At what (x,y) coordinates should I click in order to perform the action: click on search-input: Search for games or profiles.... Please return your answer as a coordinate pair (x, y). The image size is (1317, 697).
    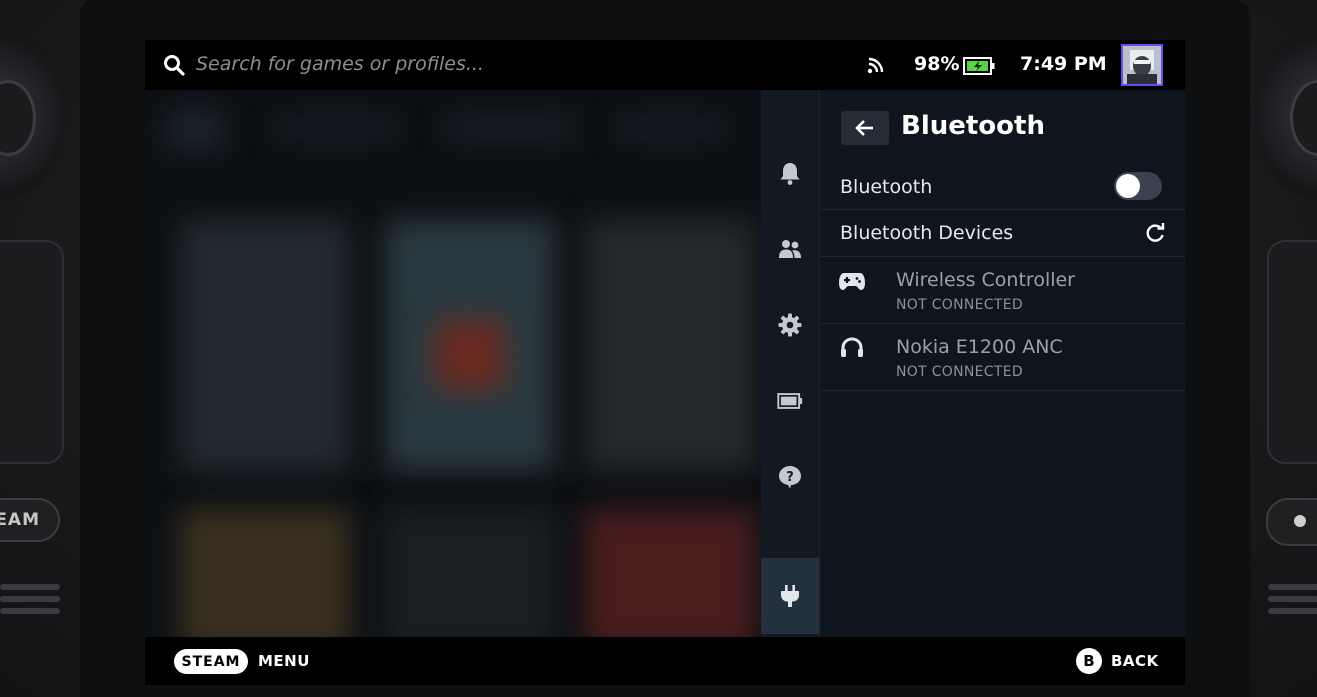
    Looking at the image, I should click on (340, 64).